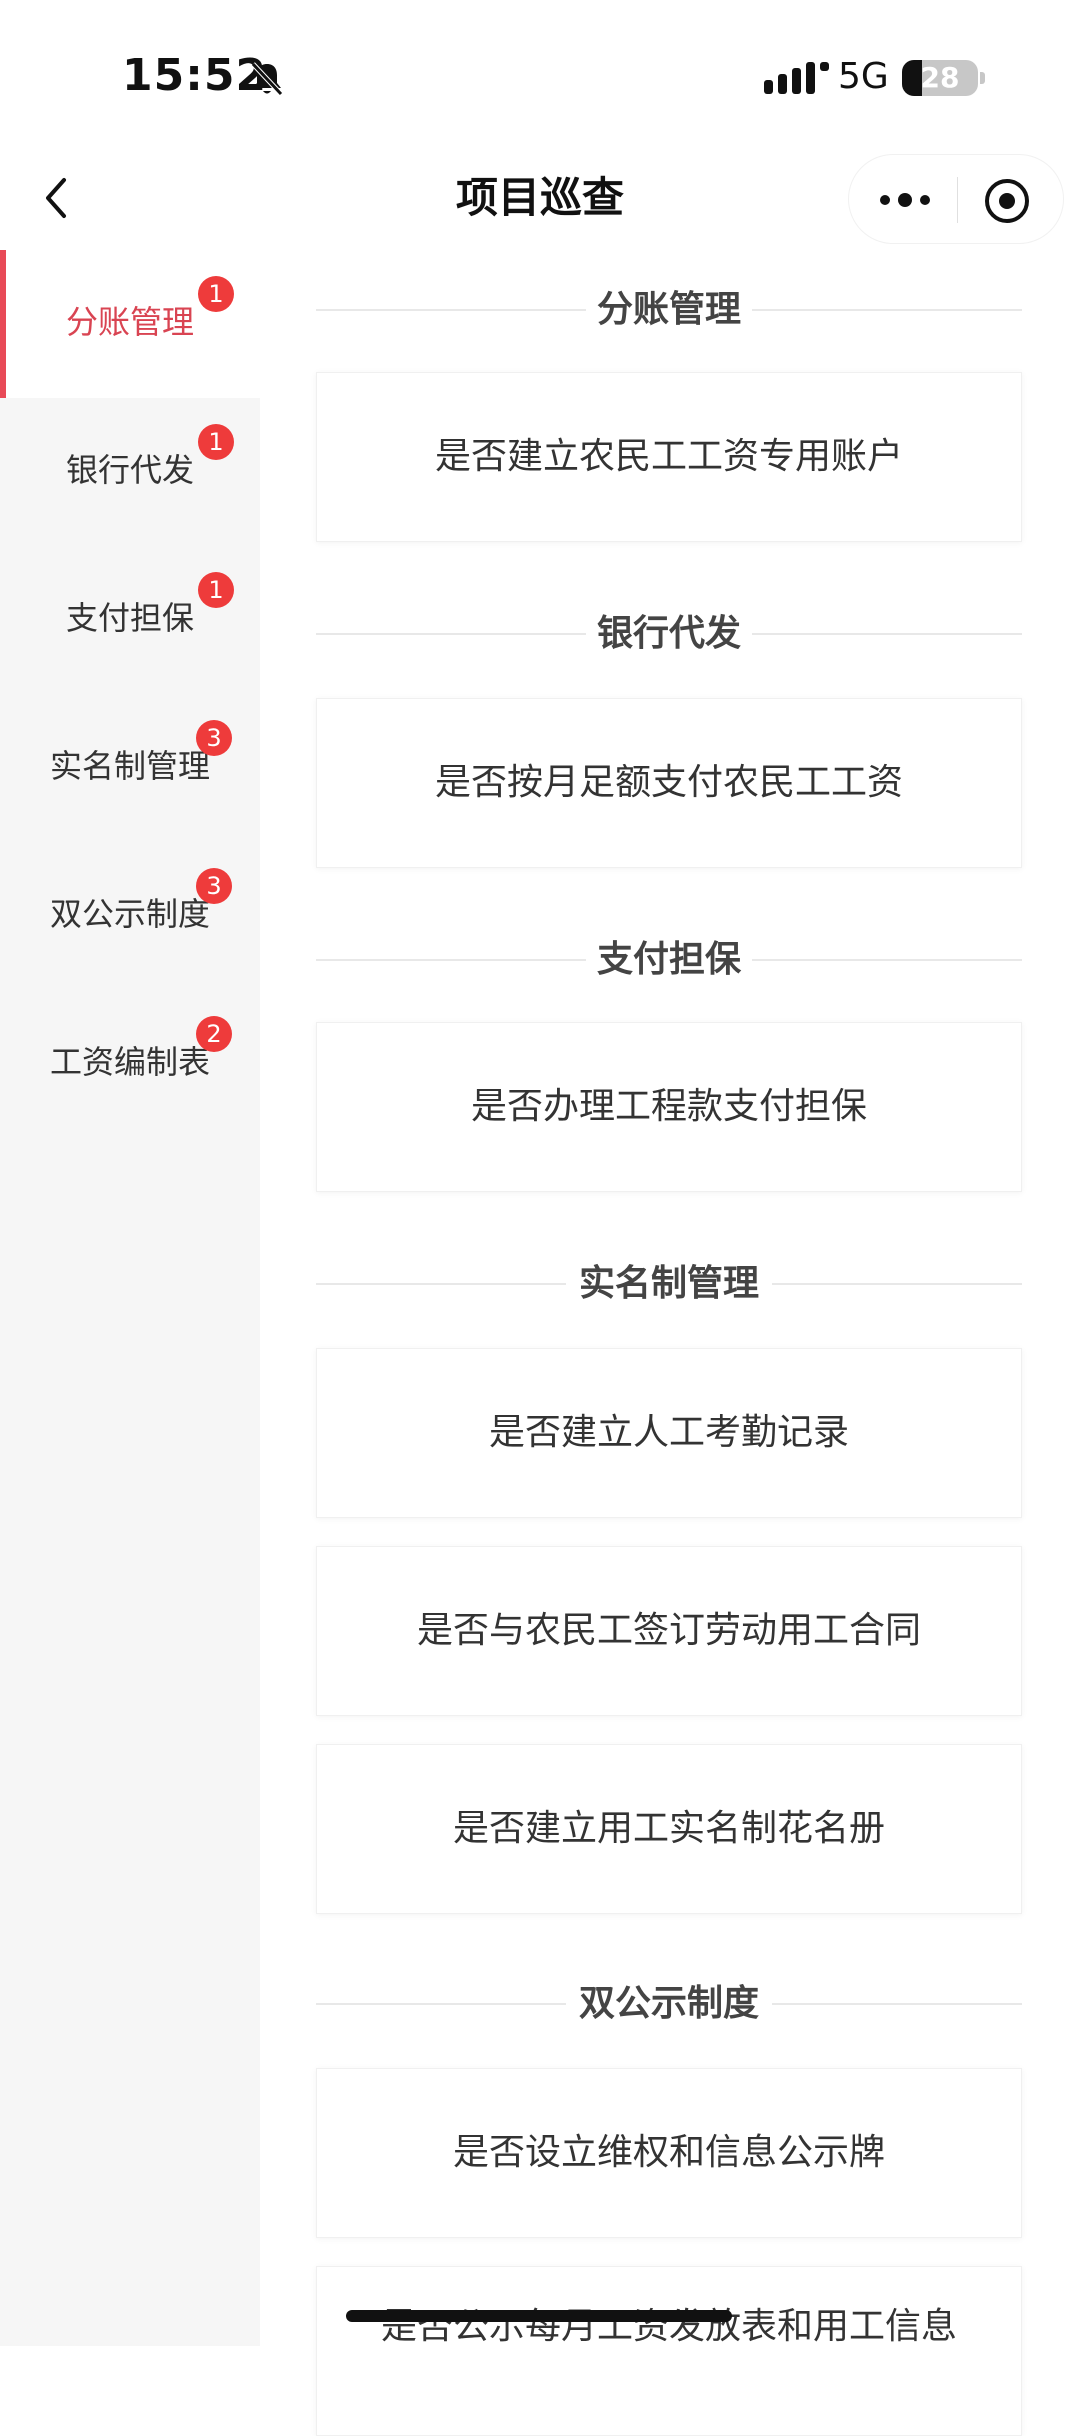 This screenshot has width=1080, height=2436. I want to click on network-label: 5G, so click(863, 76).